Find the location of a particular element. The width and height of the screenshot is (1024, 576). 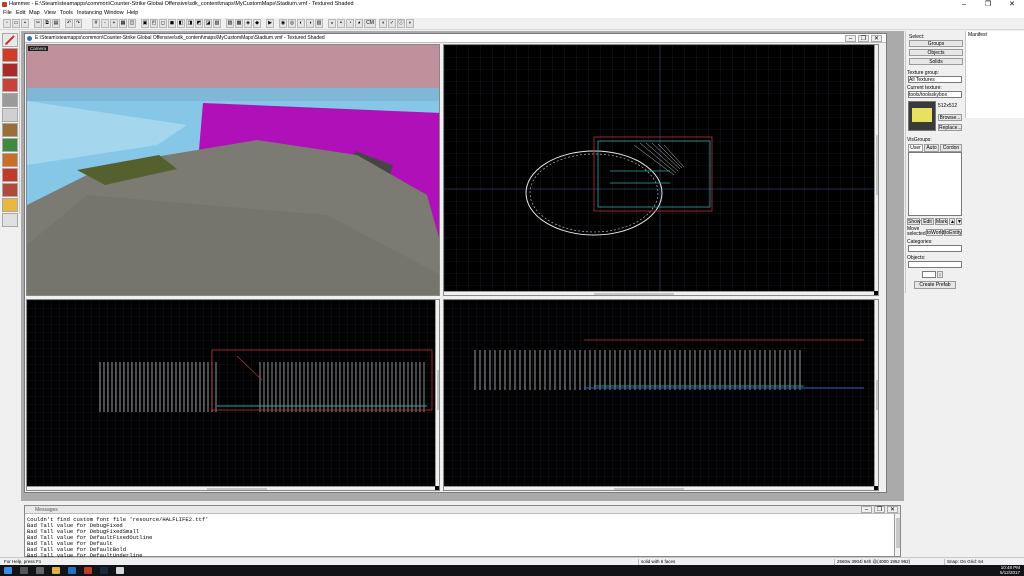

side-2d-viewport is located at coordinates (661, 395).